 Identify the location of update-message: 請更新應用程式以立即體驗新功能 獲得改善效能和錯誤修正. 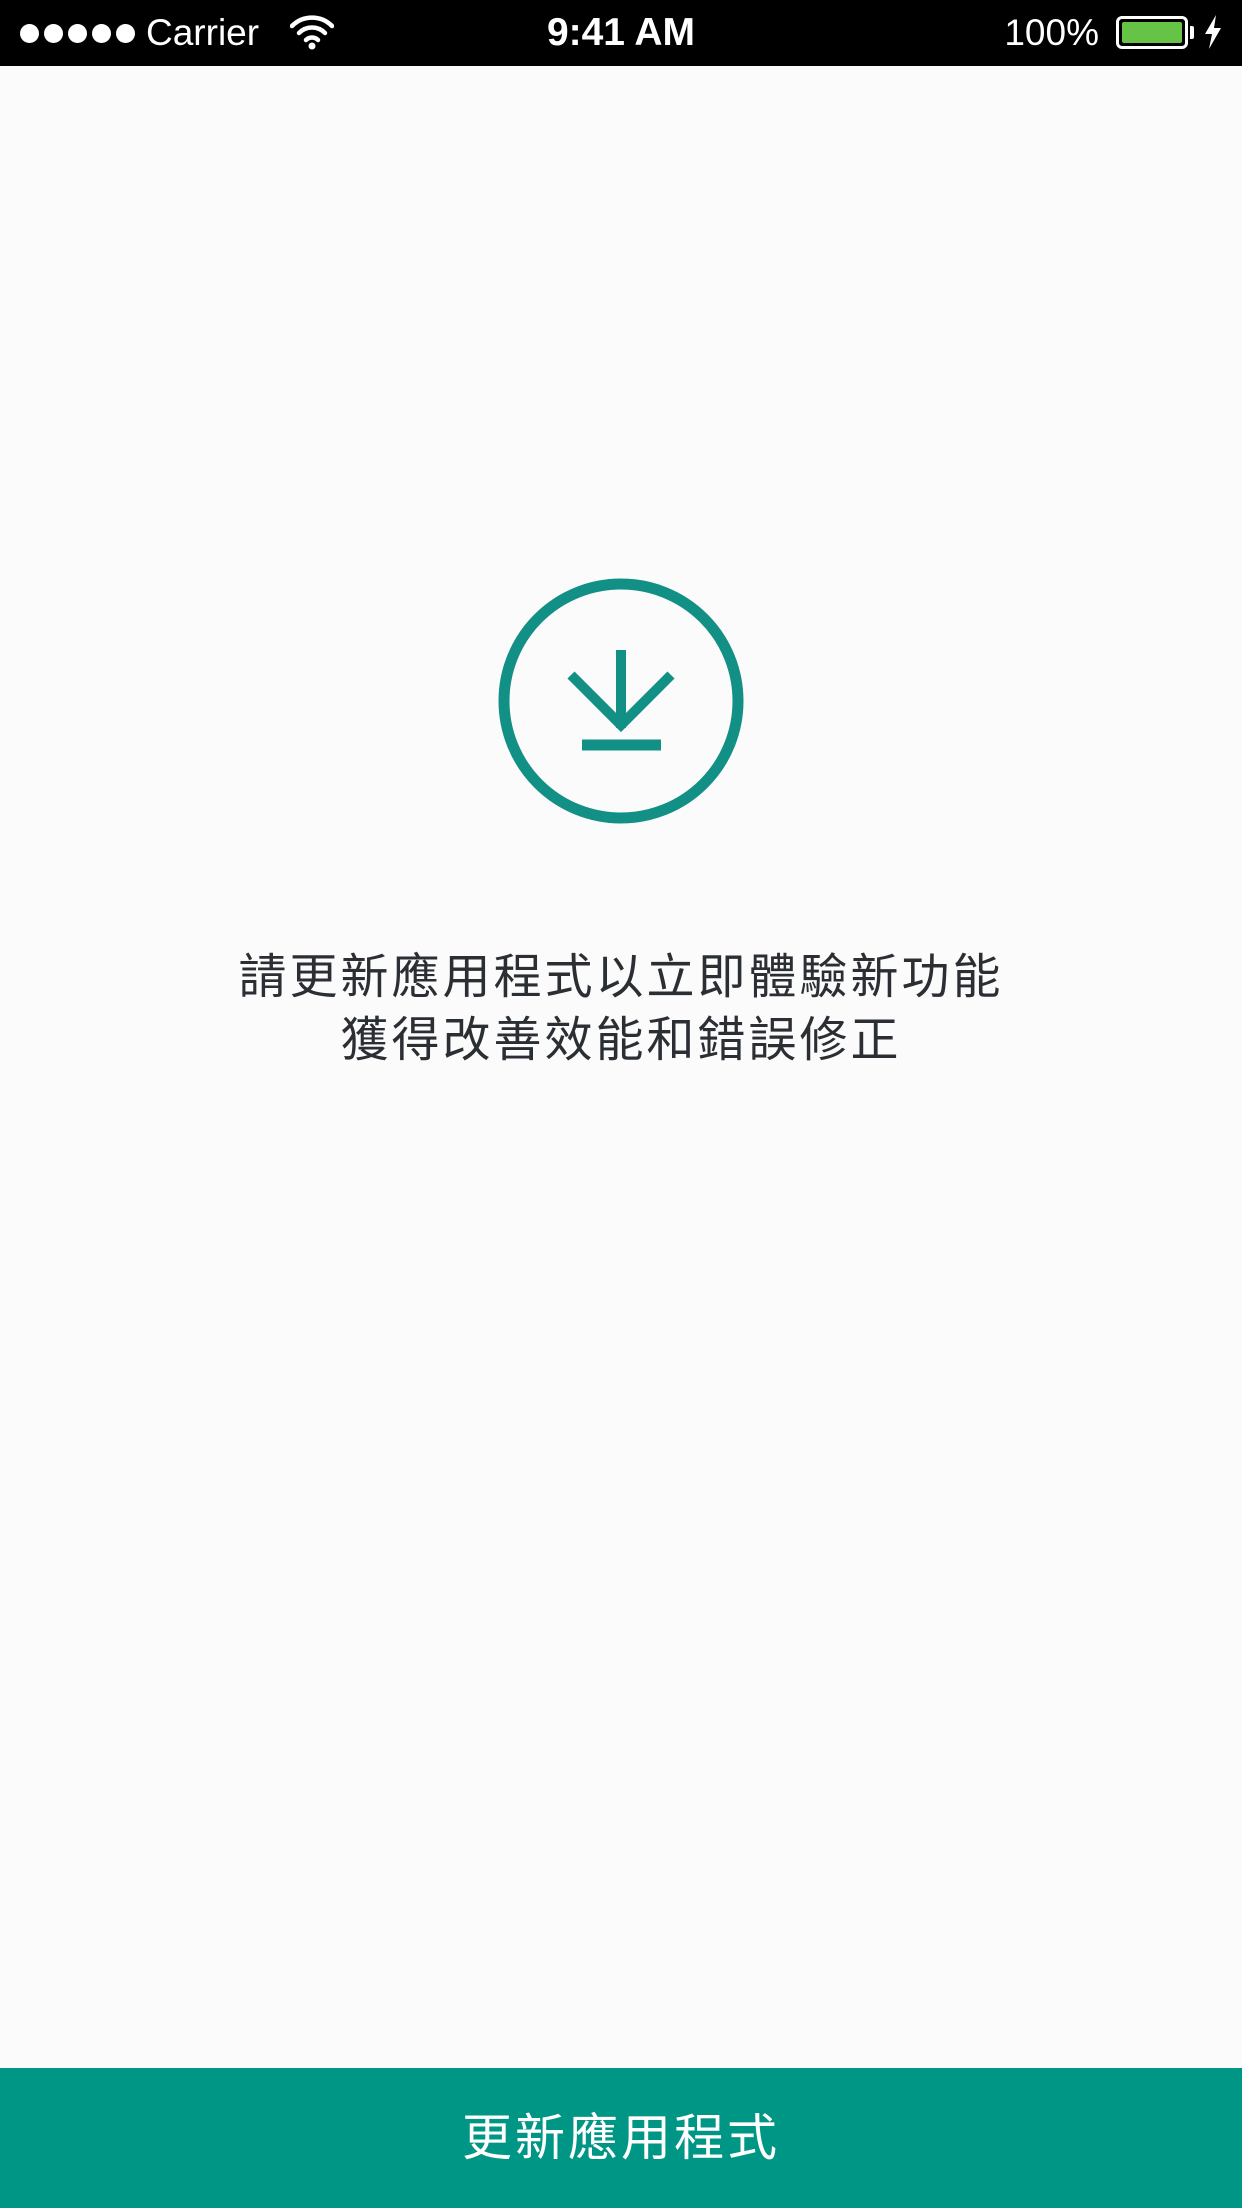
(621, 1009).